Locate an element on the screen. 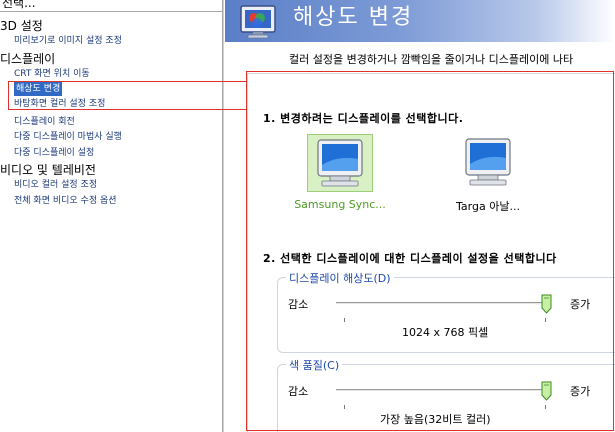 Image resolution: width=615 pixels, height=432 pixels. resolution-high-label: 증가 is located at coordinates (580, 304).